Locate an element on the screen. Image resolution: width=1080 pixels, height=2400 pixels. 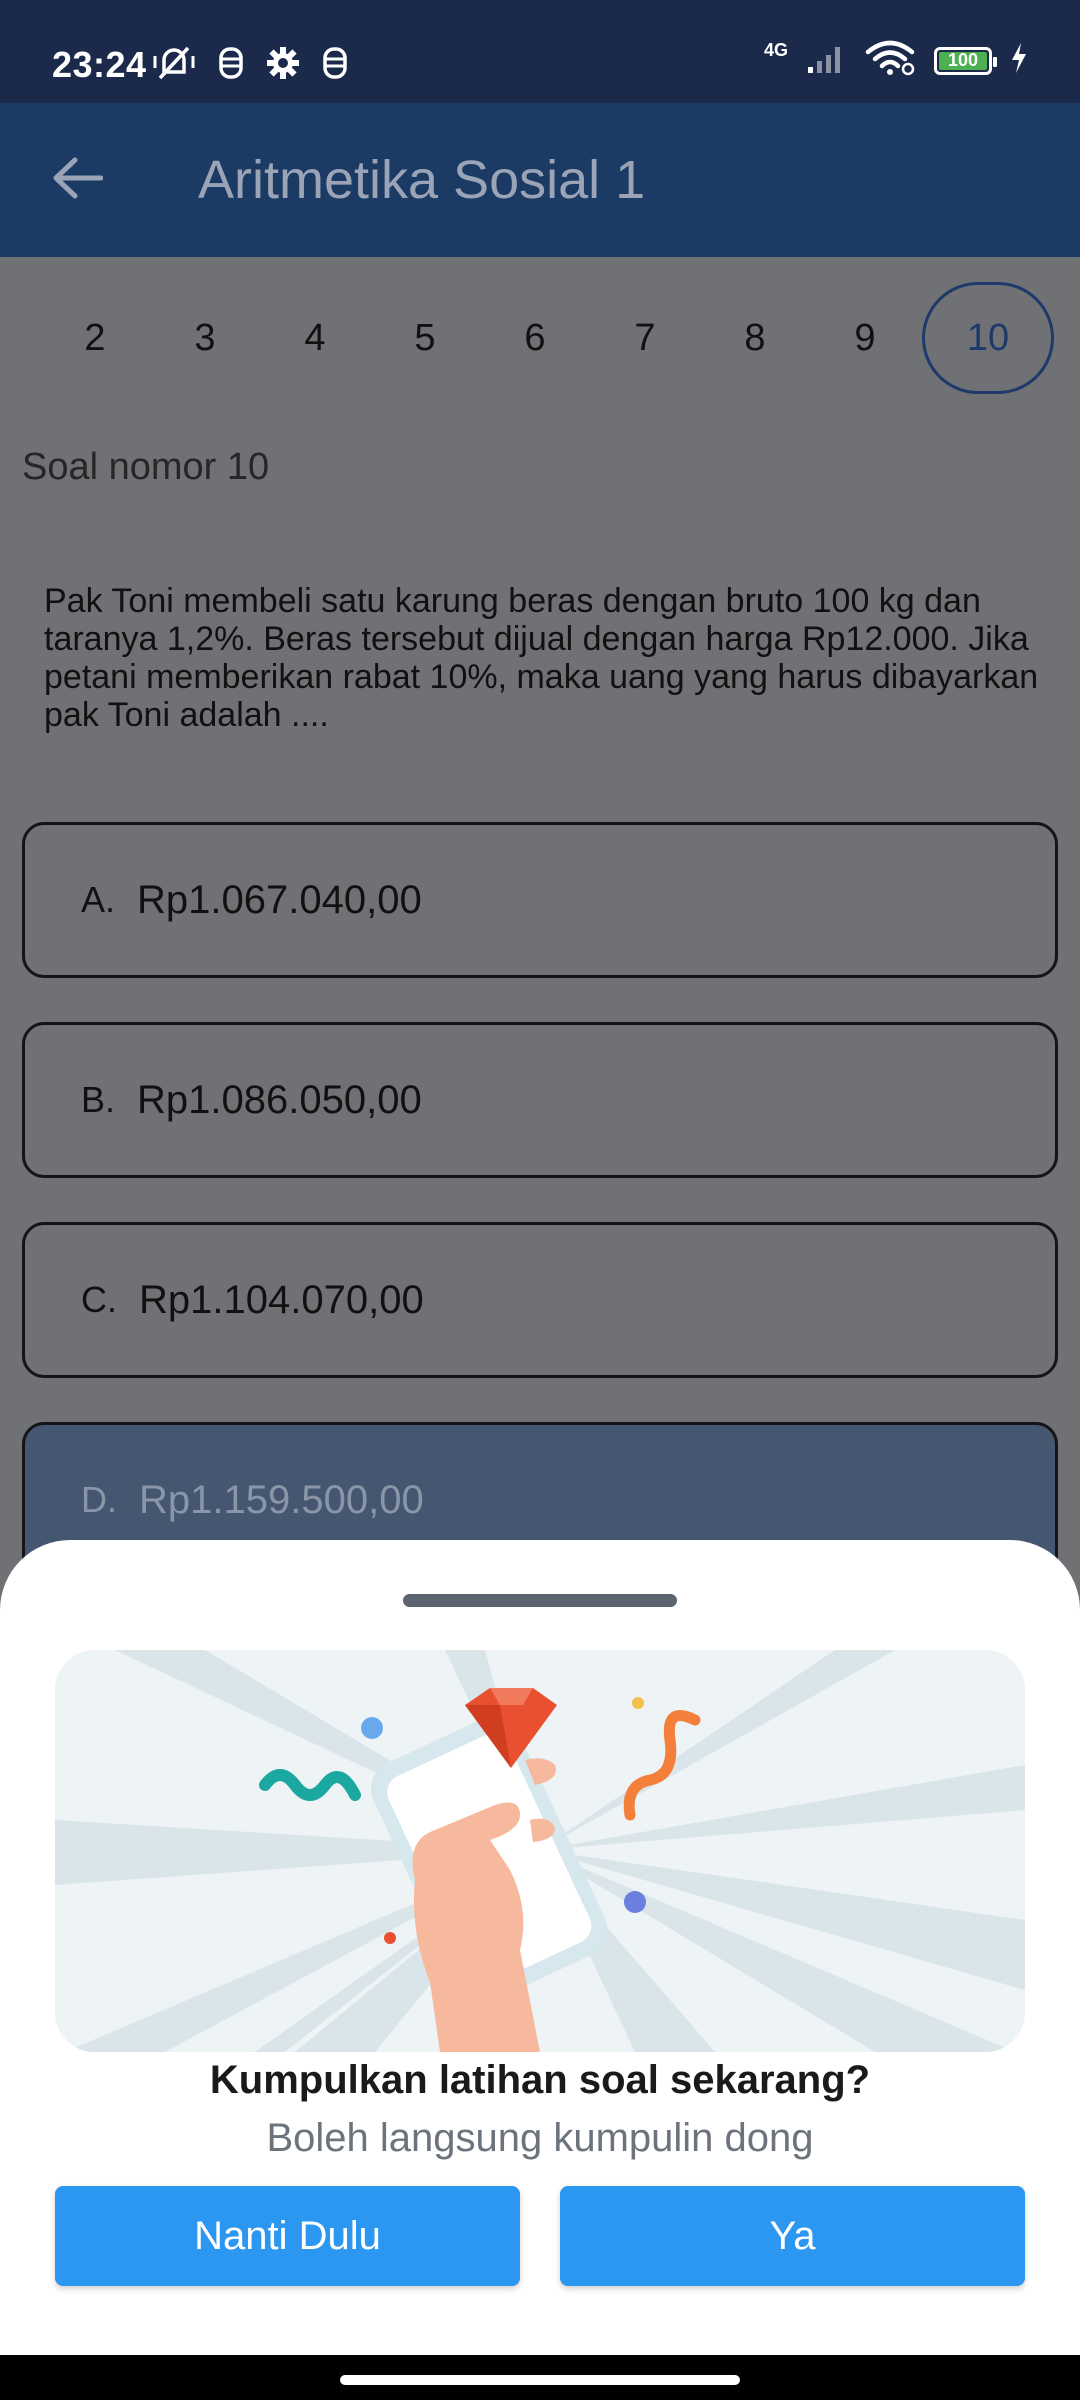
answer-option-c: C. Rp1.104.070,00 is located at coordinates (540, 1300).